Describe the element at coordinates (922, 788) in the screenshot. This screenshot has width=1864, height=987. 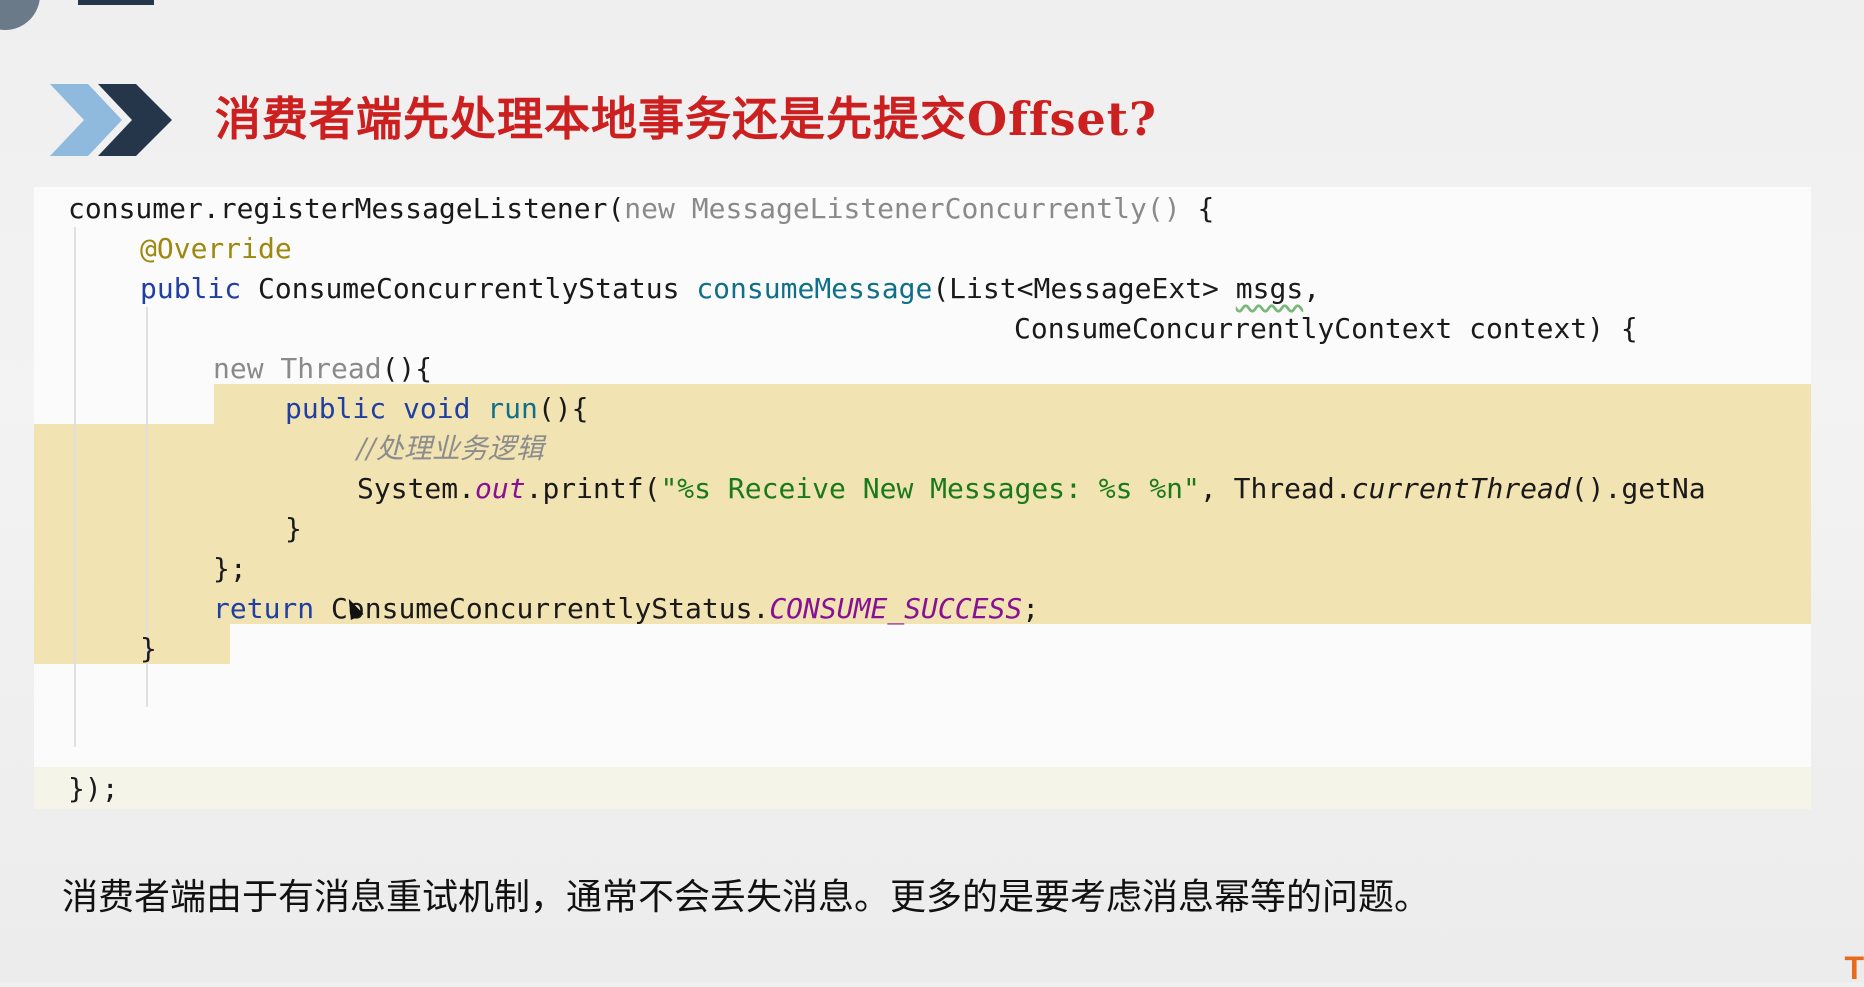
I see `current-line-highlight` at that location.